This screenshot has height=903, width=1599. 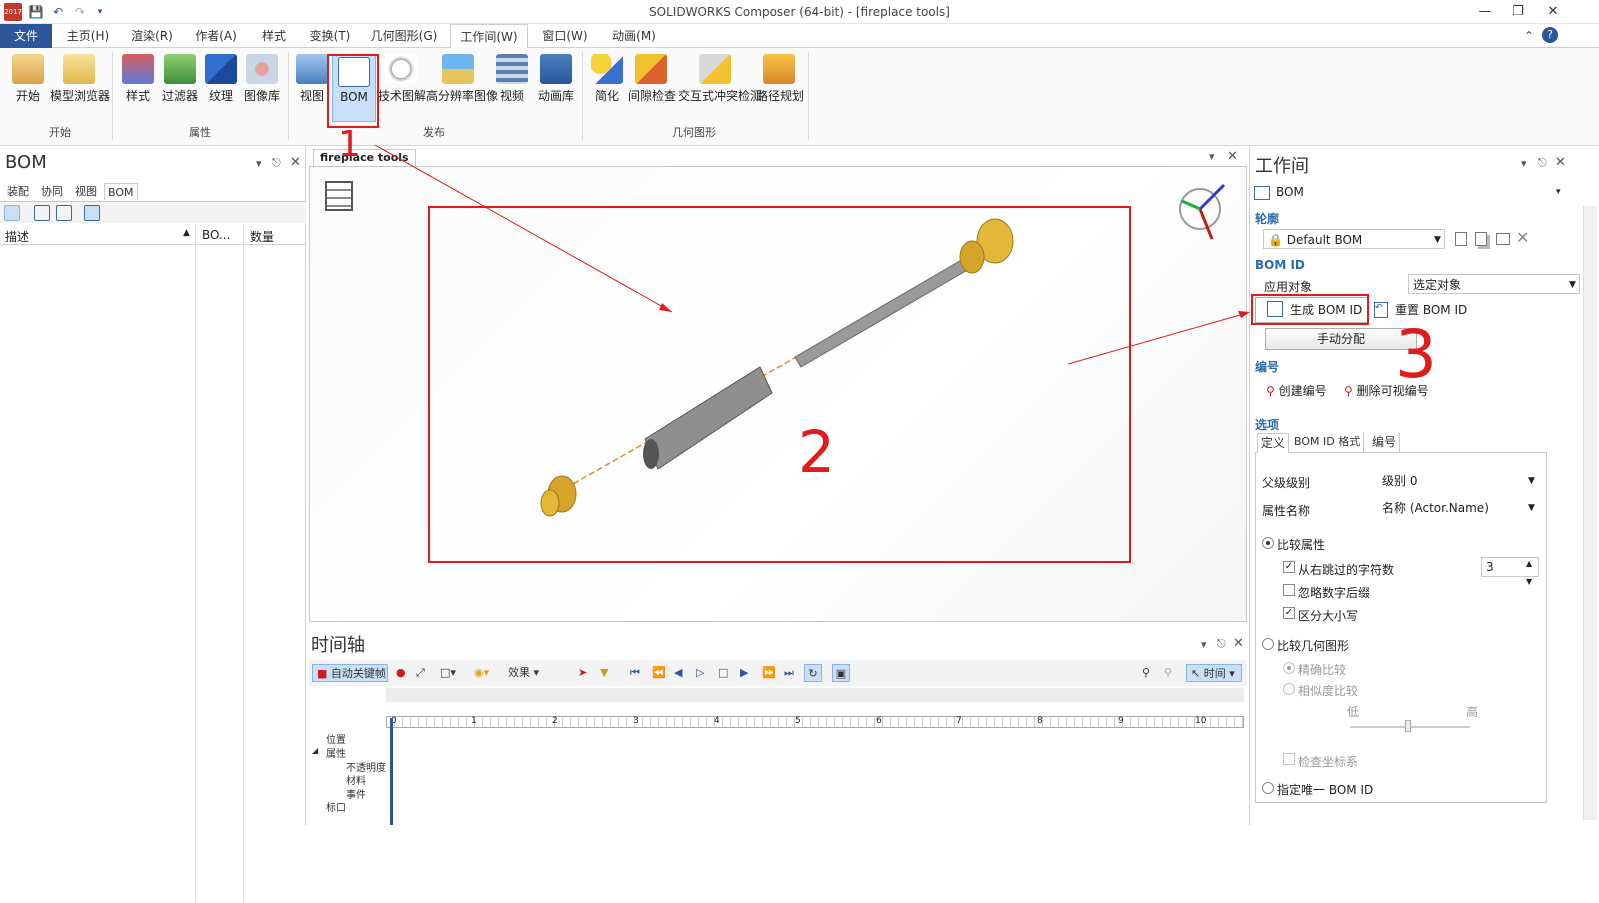 What do you see at coordinates (1416, 354) in the screenshot?
I see `annotation-number-3: 3` at bounding box center [1416, 354].